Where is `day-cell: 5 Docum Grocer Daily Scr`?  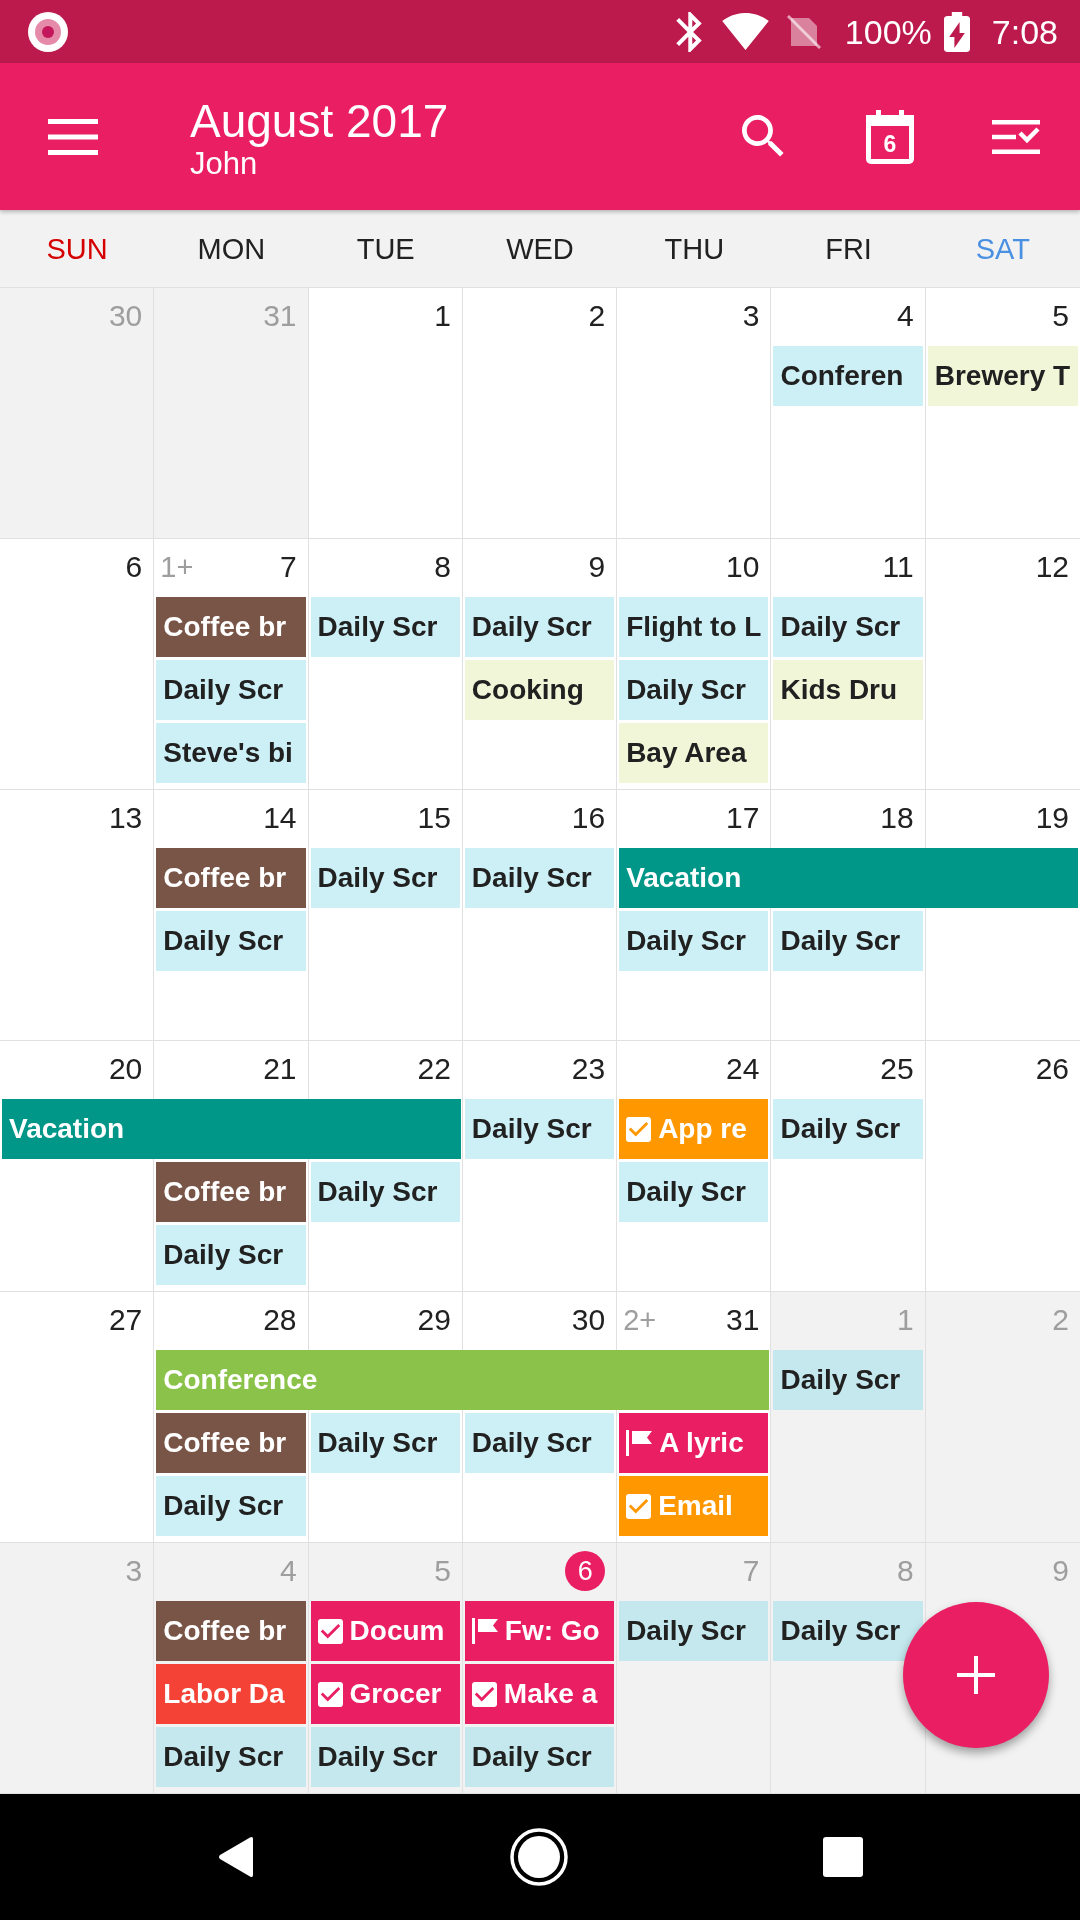 day-cell: 5 Docum Grocer Daily Scr is located at coordinates (385, 1668).